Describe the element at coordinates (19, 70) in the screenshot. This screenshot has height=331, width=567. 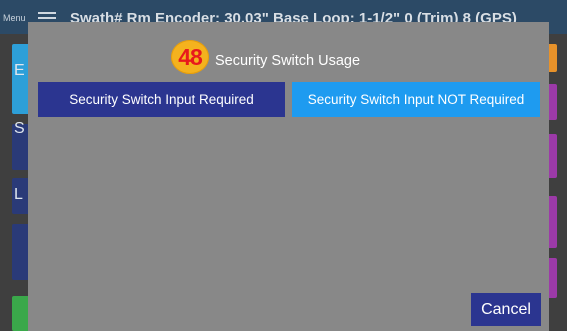
I see `side-letter-e: E` at that location.